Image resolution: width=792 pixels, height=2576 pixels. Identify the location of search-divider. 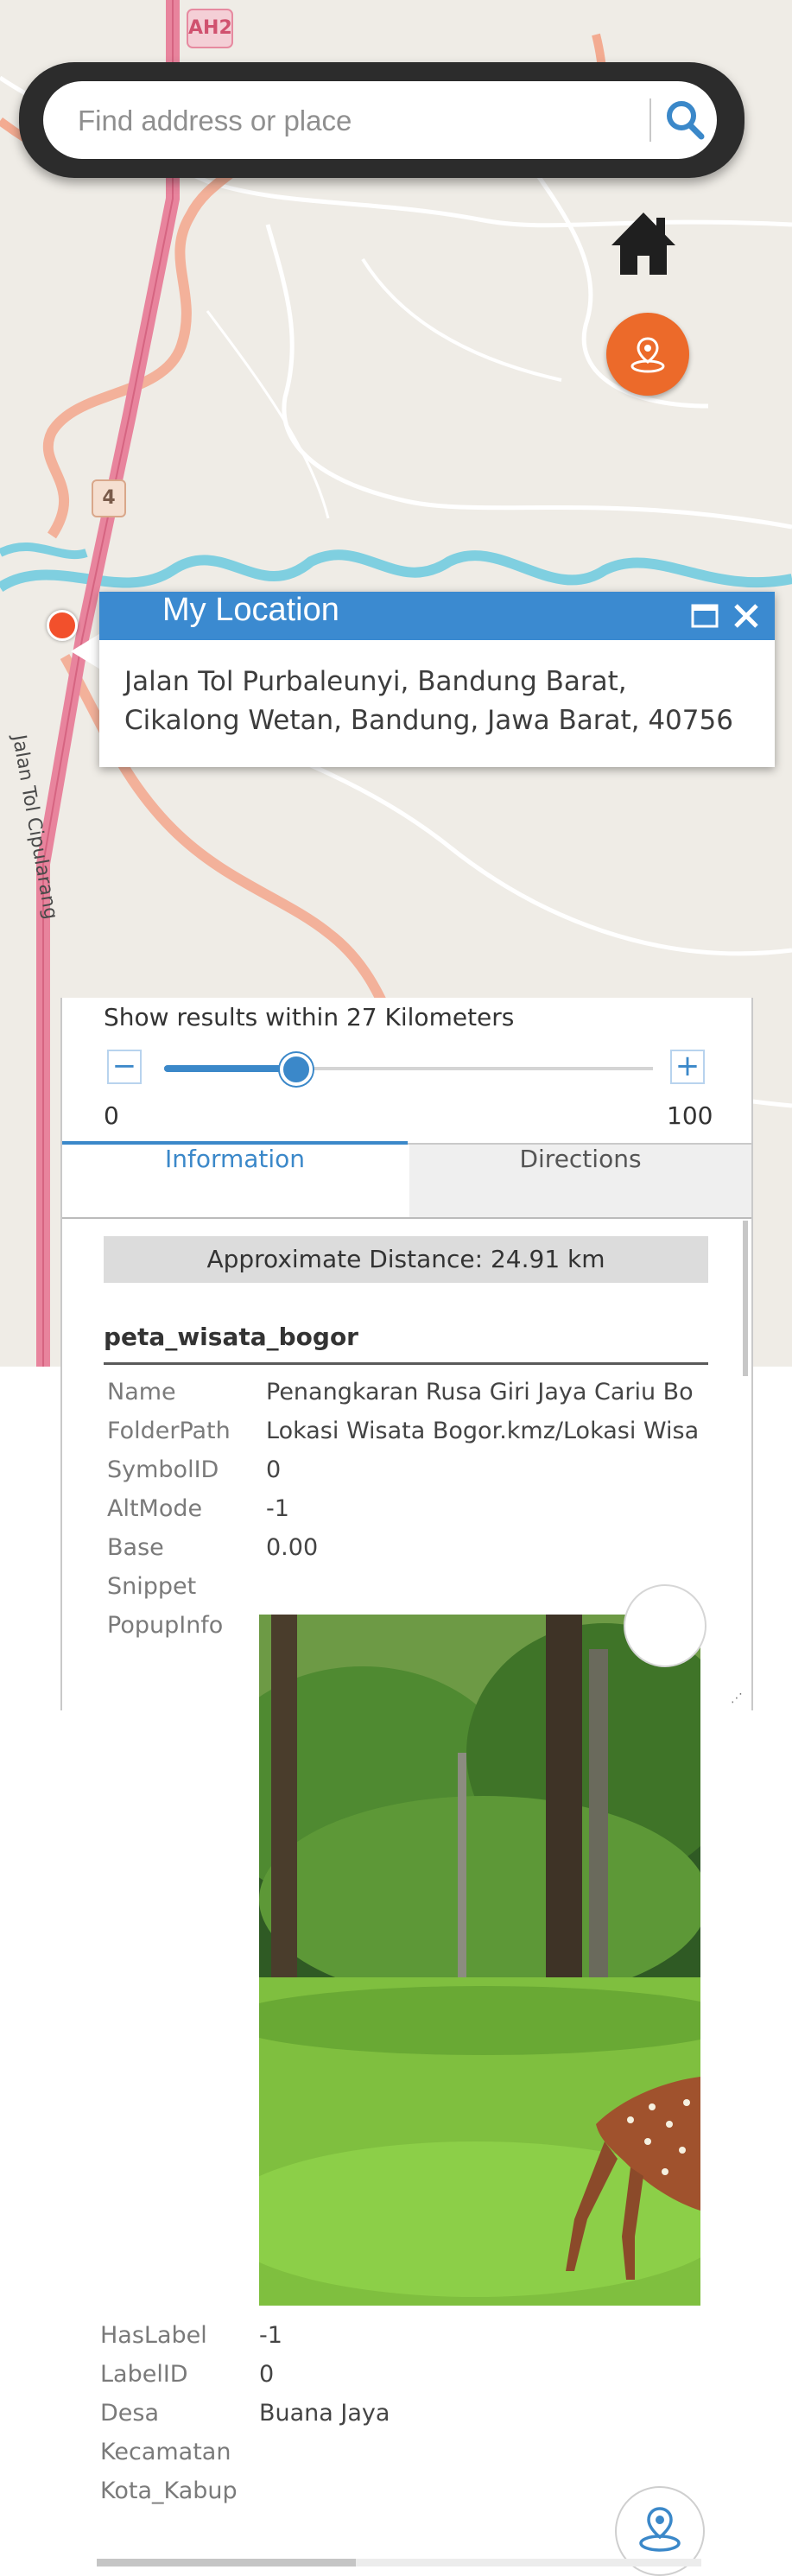
(650, 120).